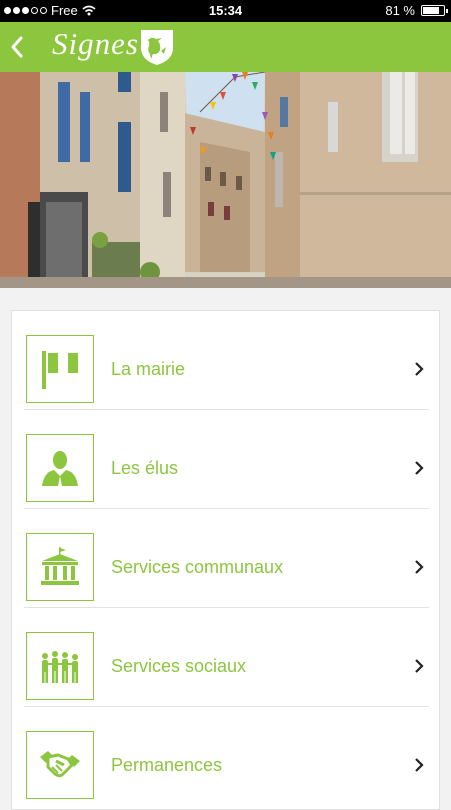 The width and height of the screenshot is (451, 810). I want to click on person-icon, so click(60, 468).